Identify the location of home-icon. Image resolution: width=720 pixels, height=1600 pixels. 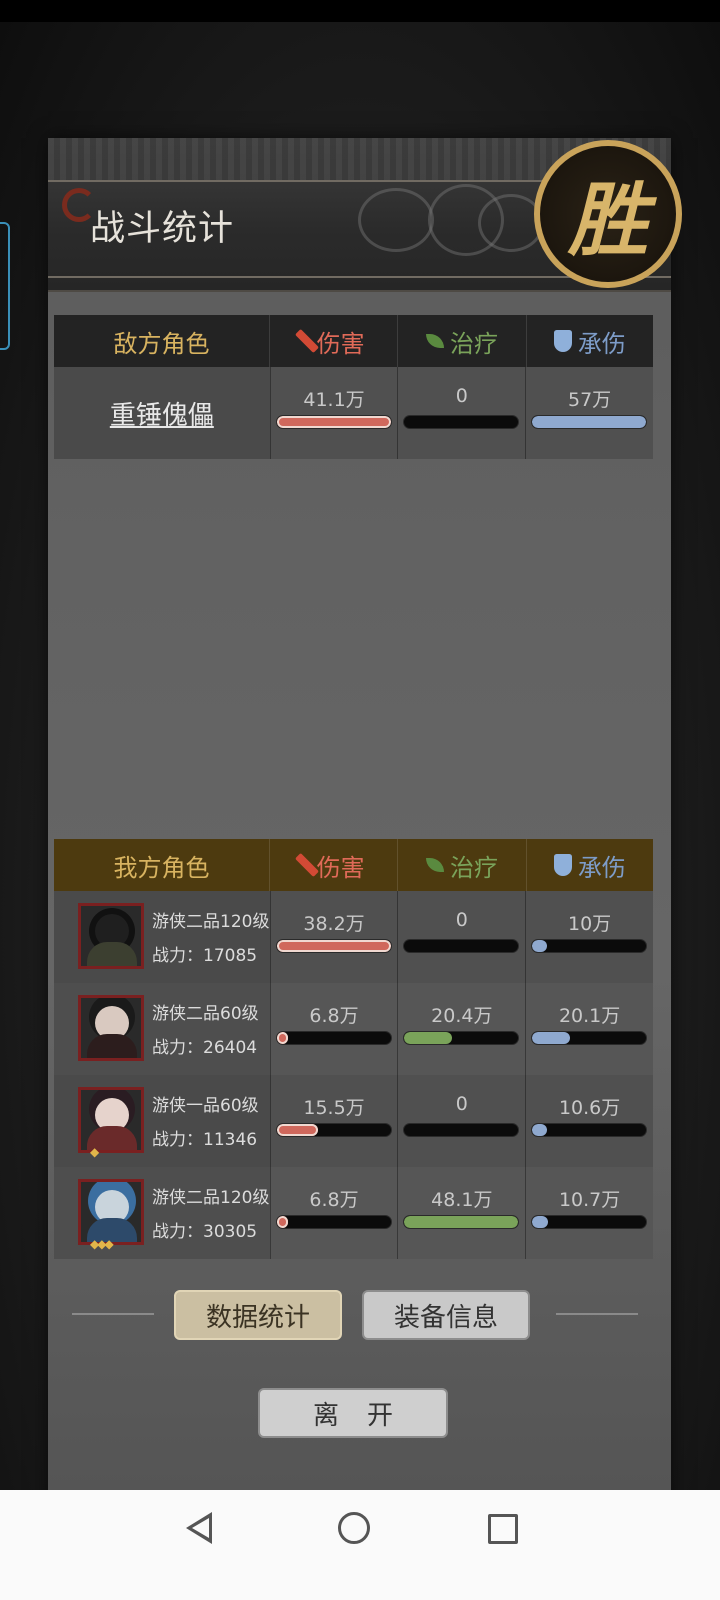
(354, 1528).